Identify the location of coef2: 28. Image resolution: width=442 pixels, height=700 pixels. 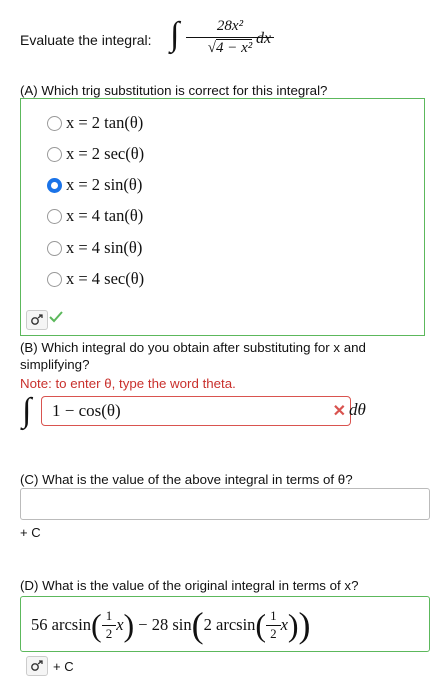
(160, 624).